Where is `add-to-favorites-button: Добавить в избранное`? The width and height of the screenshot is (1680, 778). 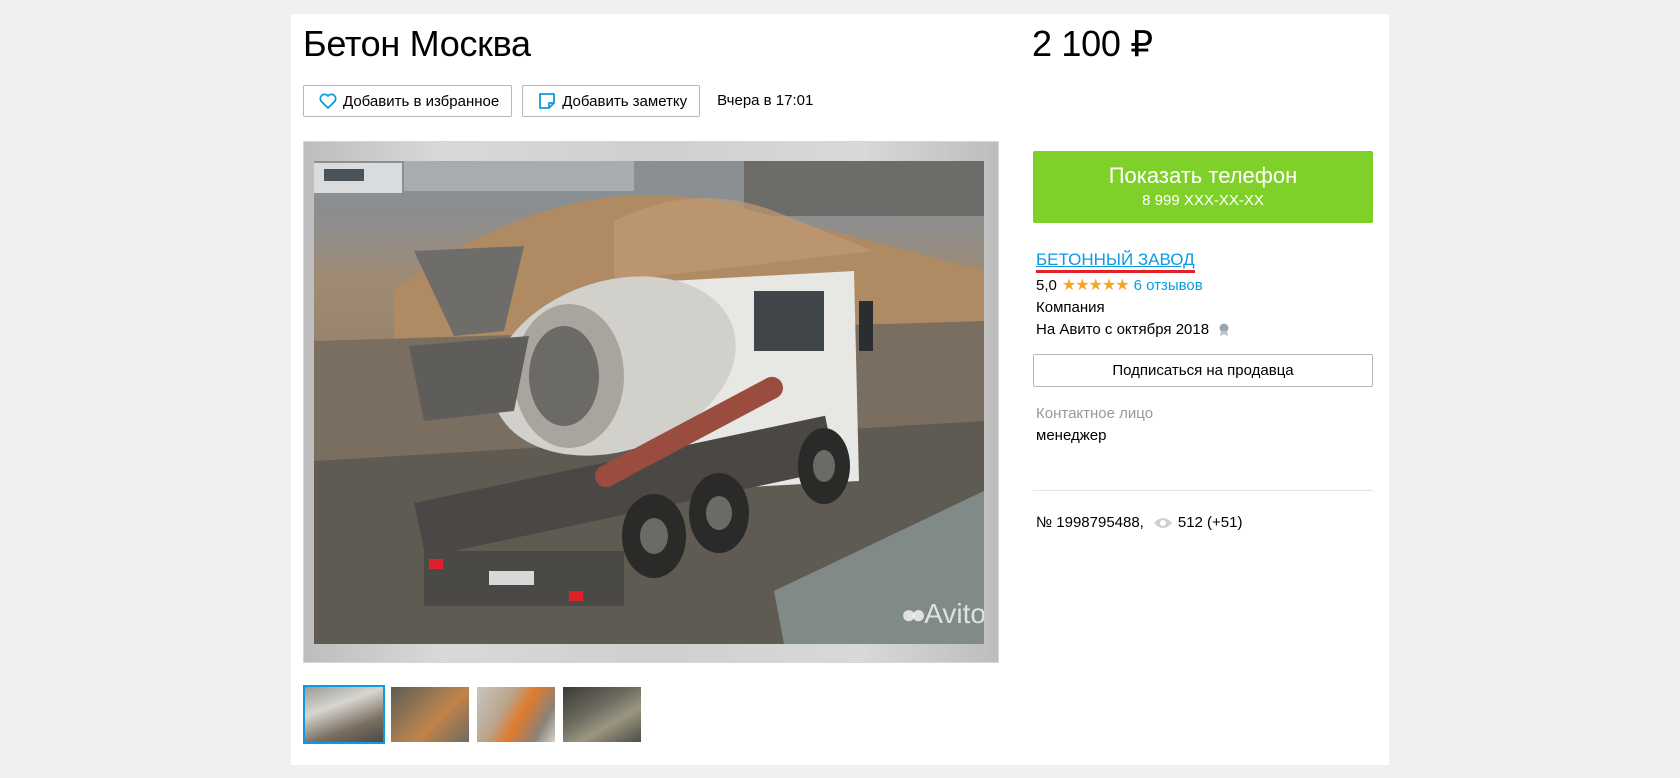
add-to-favorites-button: Добавить в избранное is located at coordinates (408, 101).